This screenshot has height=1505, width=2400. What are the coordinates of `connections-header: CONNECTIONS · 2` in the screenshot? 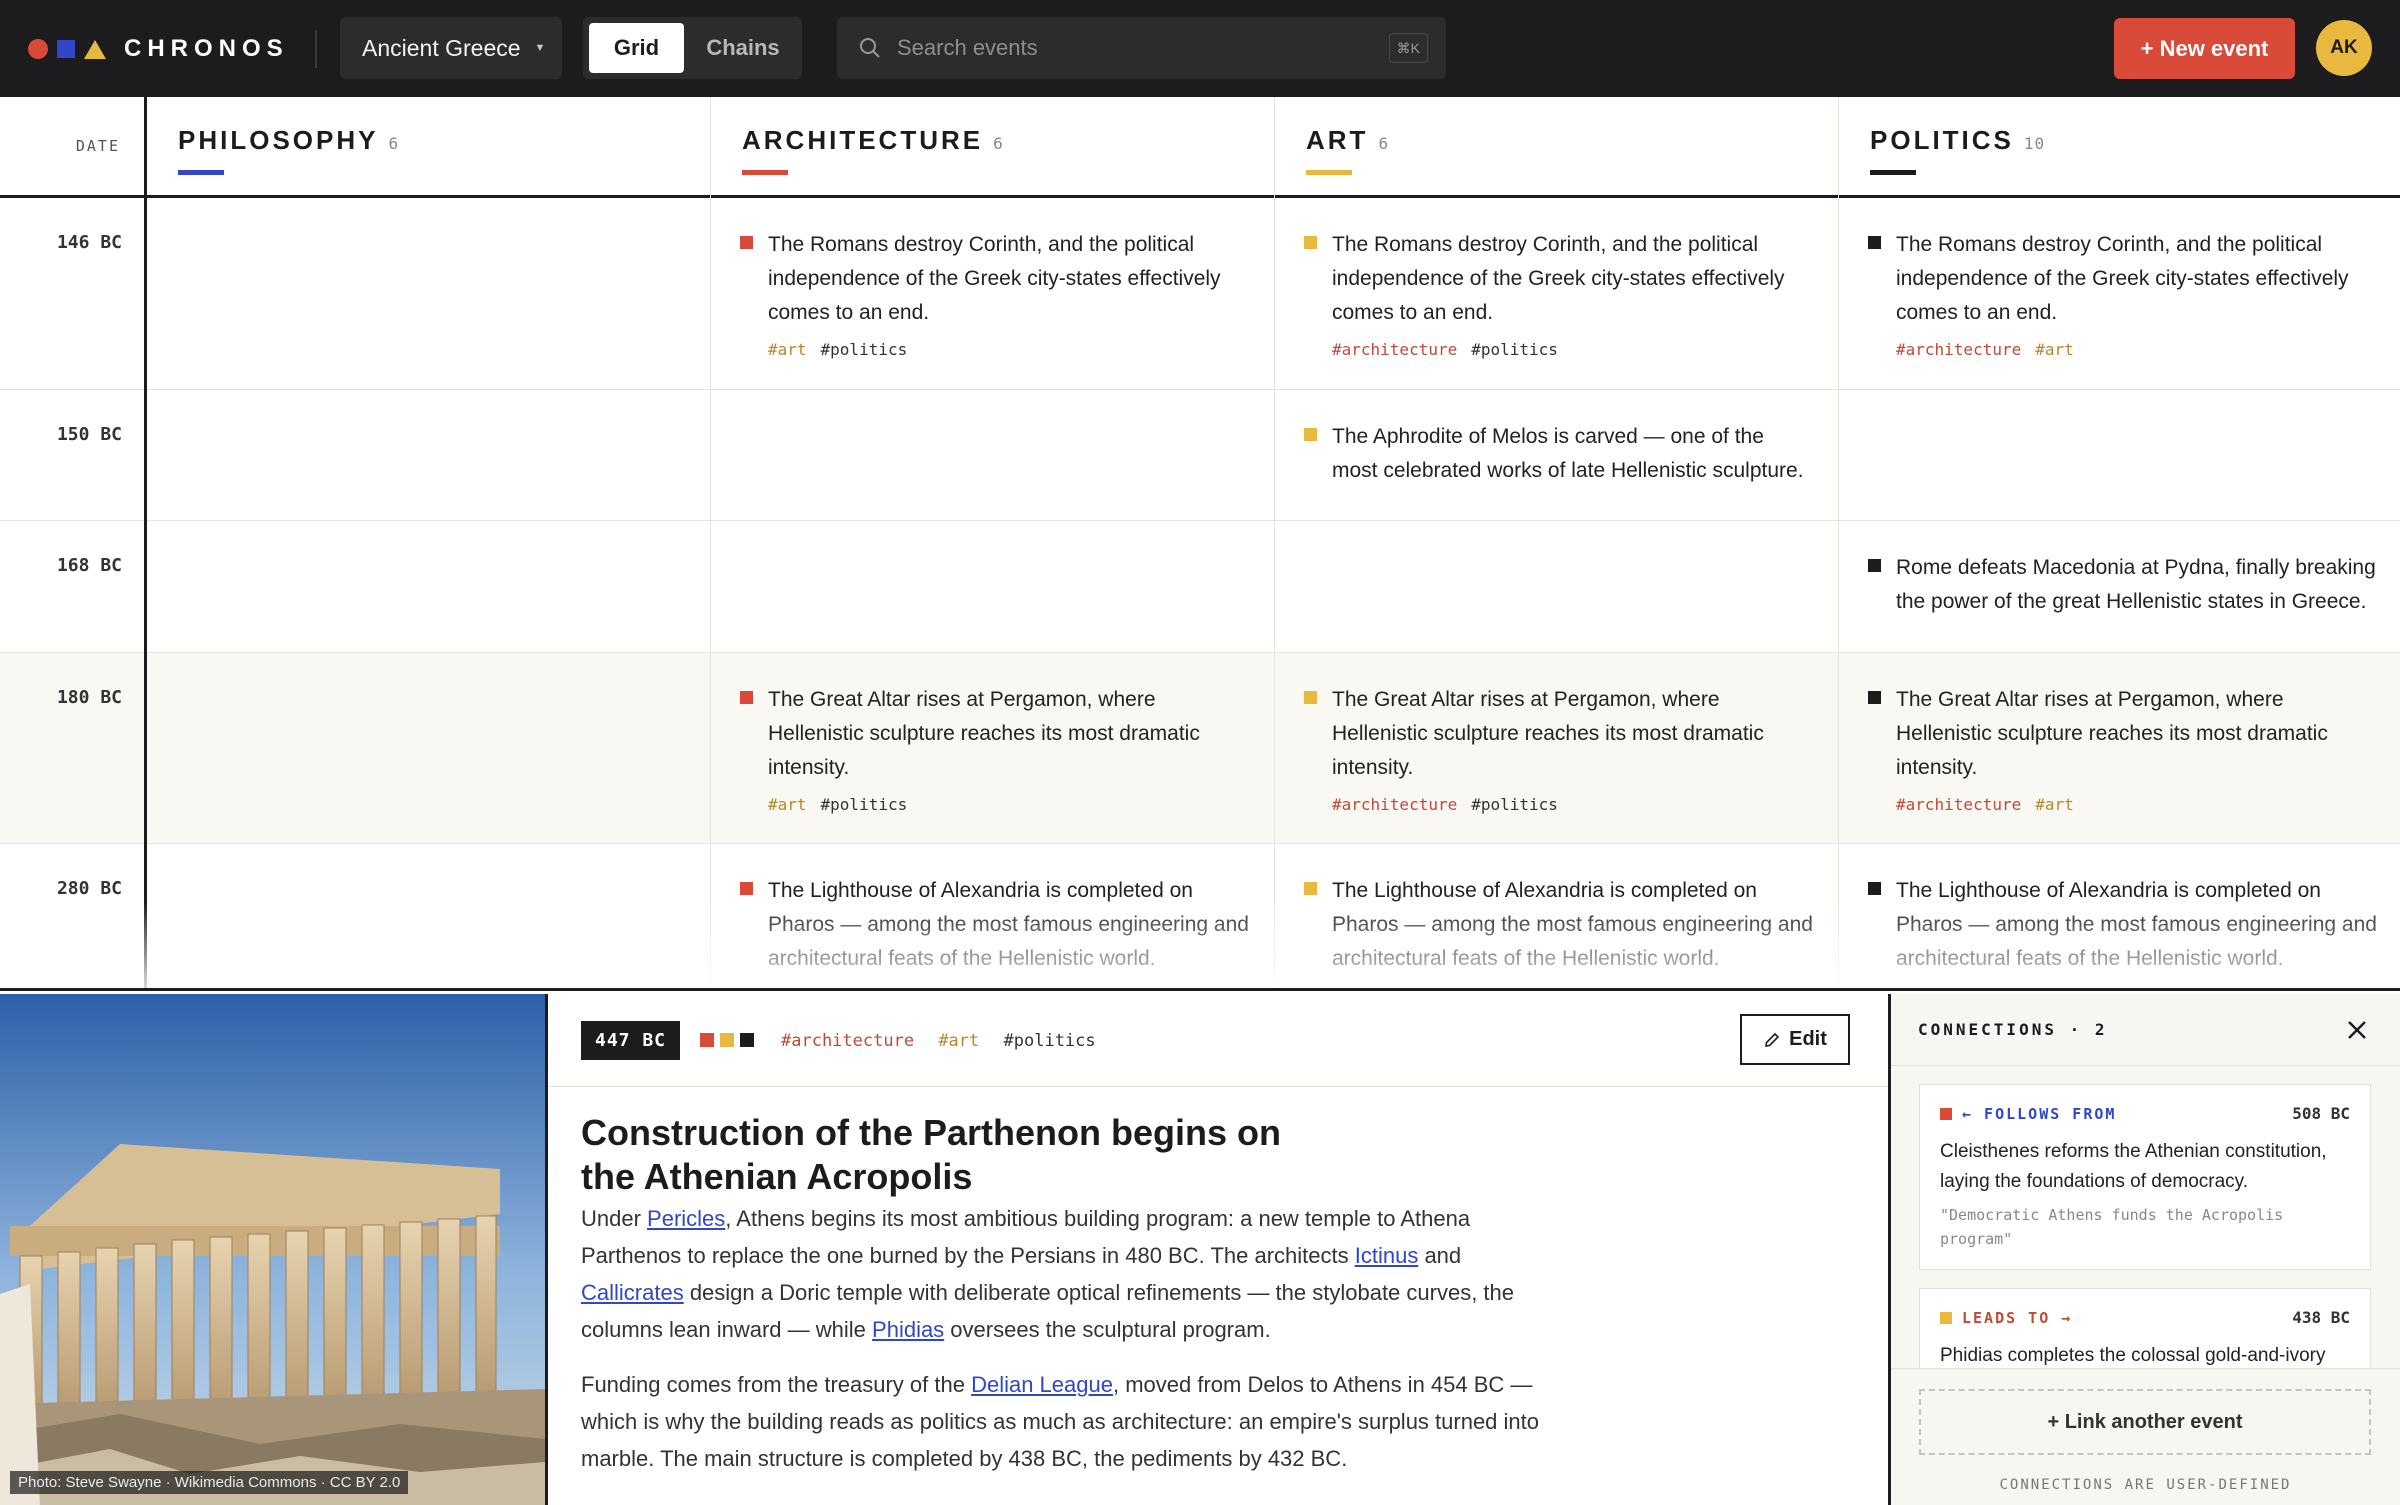 It's located at (2145, 1030).